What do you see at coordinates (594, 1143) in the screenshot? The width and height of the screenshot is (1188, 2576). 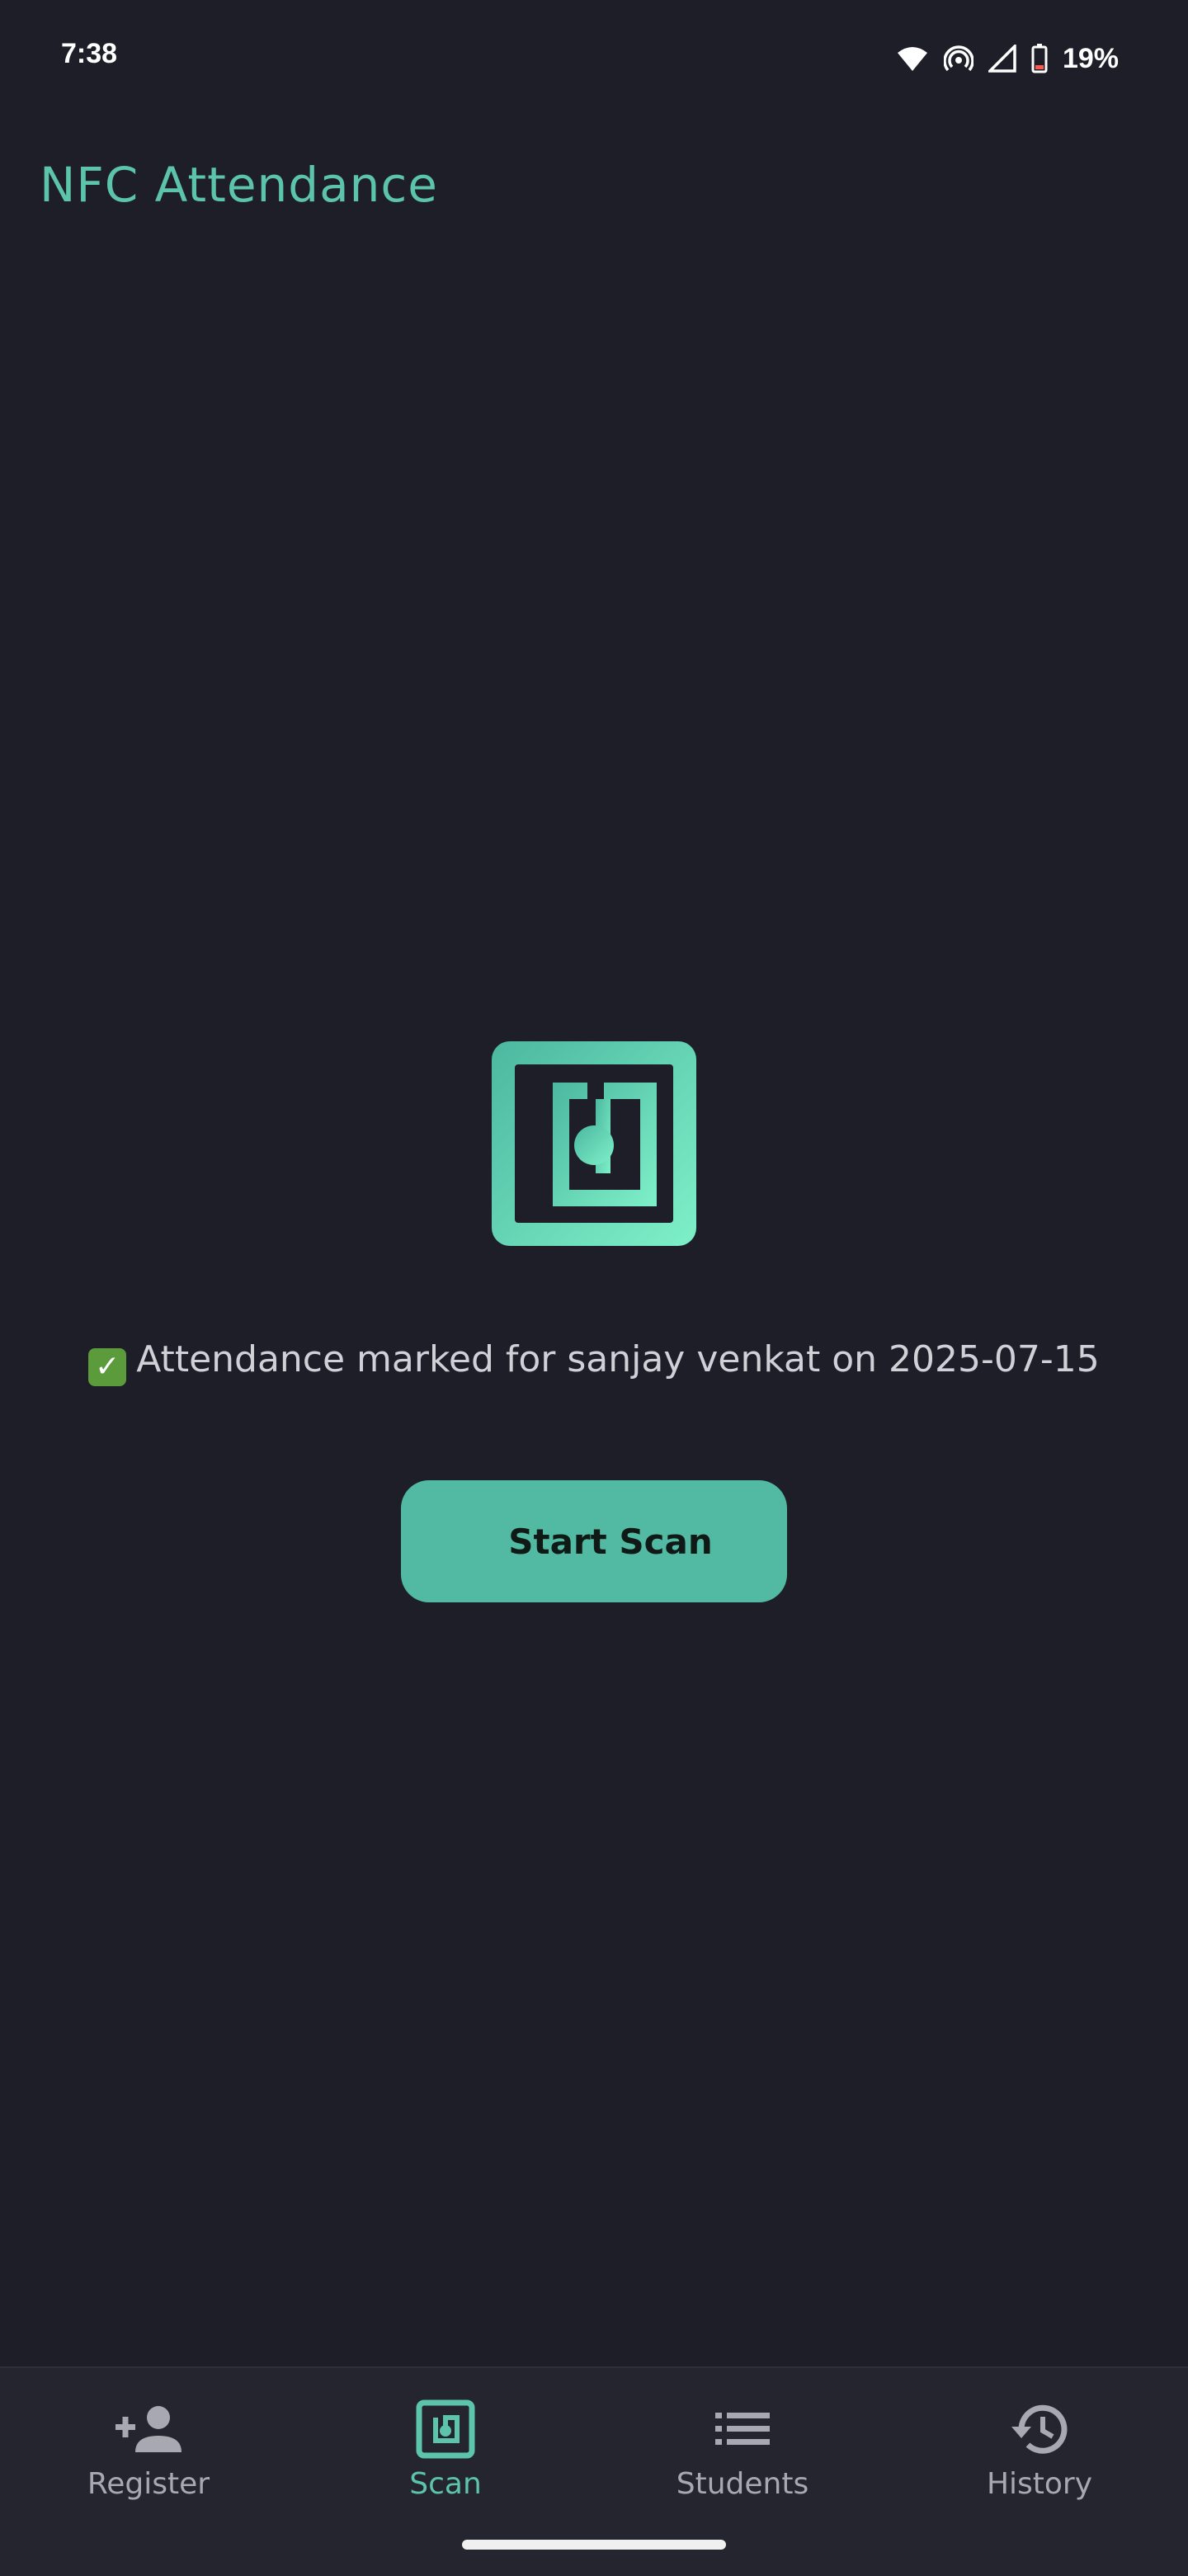 I see `nfc-logo-icon` at bounding box center [594, 1143].